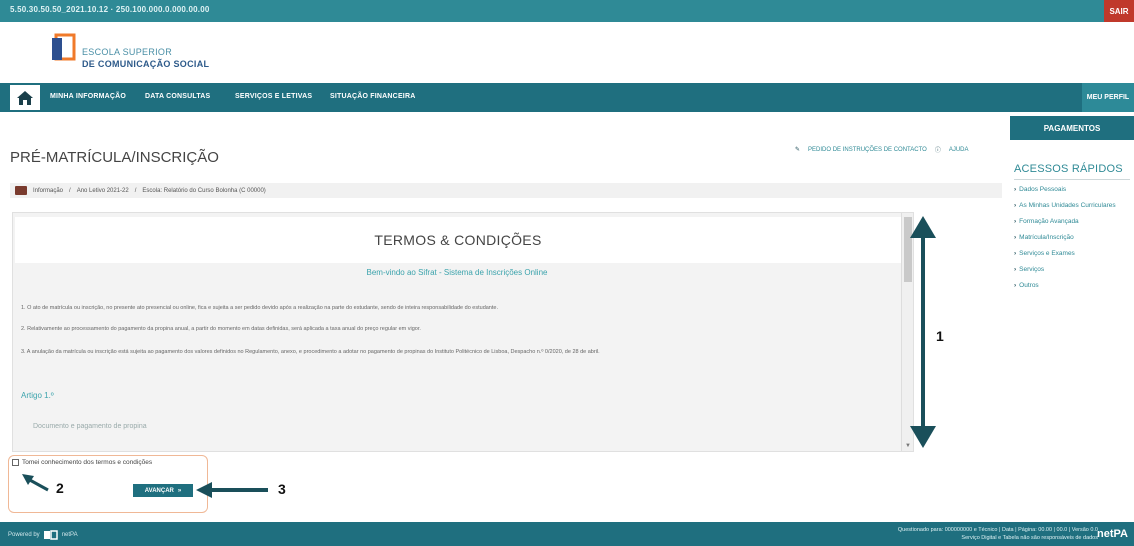 This screenshot has height=546, width=1134. Describe the element at coordinates (15, 462) in the screenshot. I see `accept-terms-checkbox` at that location.